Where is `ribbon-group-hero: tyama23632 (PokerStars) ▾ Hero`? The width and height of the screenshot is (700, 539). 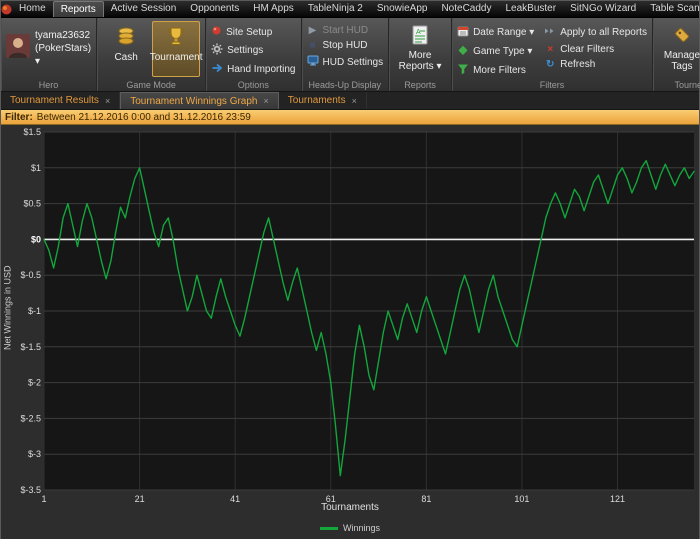 ribbon-group-hero: tyama23632 (PokerStars) ▾ Hero is located at coordinates (49, 54).